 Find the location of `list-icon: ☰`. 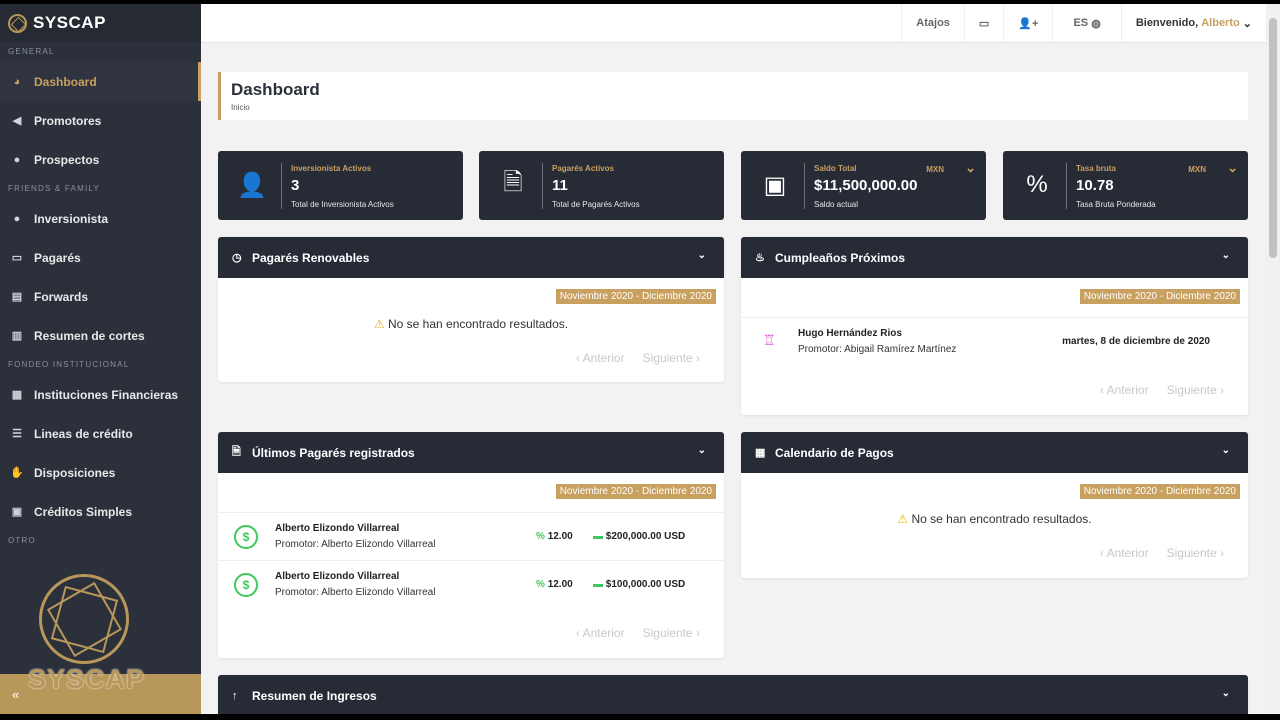

list-icon: ☰ is located at coordinates (17, 434).